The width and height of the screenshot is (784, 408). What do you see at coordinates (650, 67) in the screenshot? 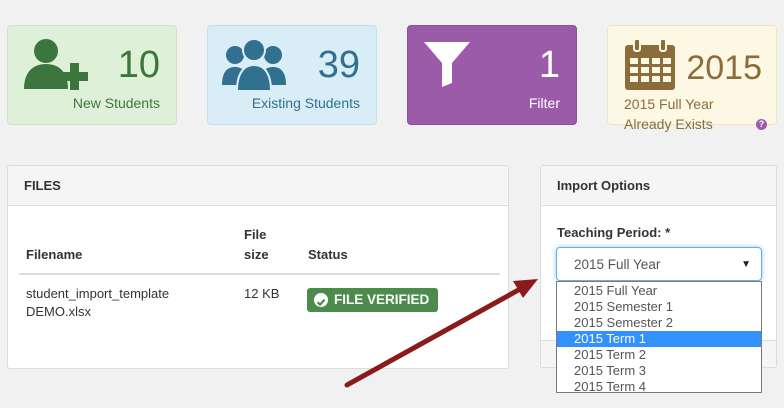
I see `calendar-icon` at bounding box center [650, 67].